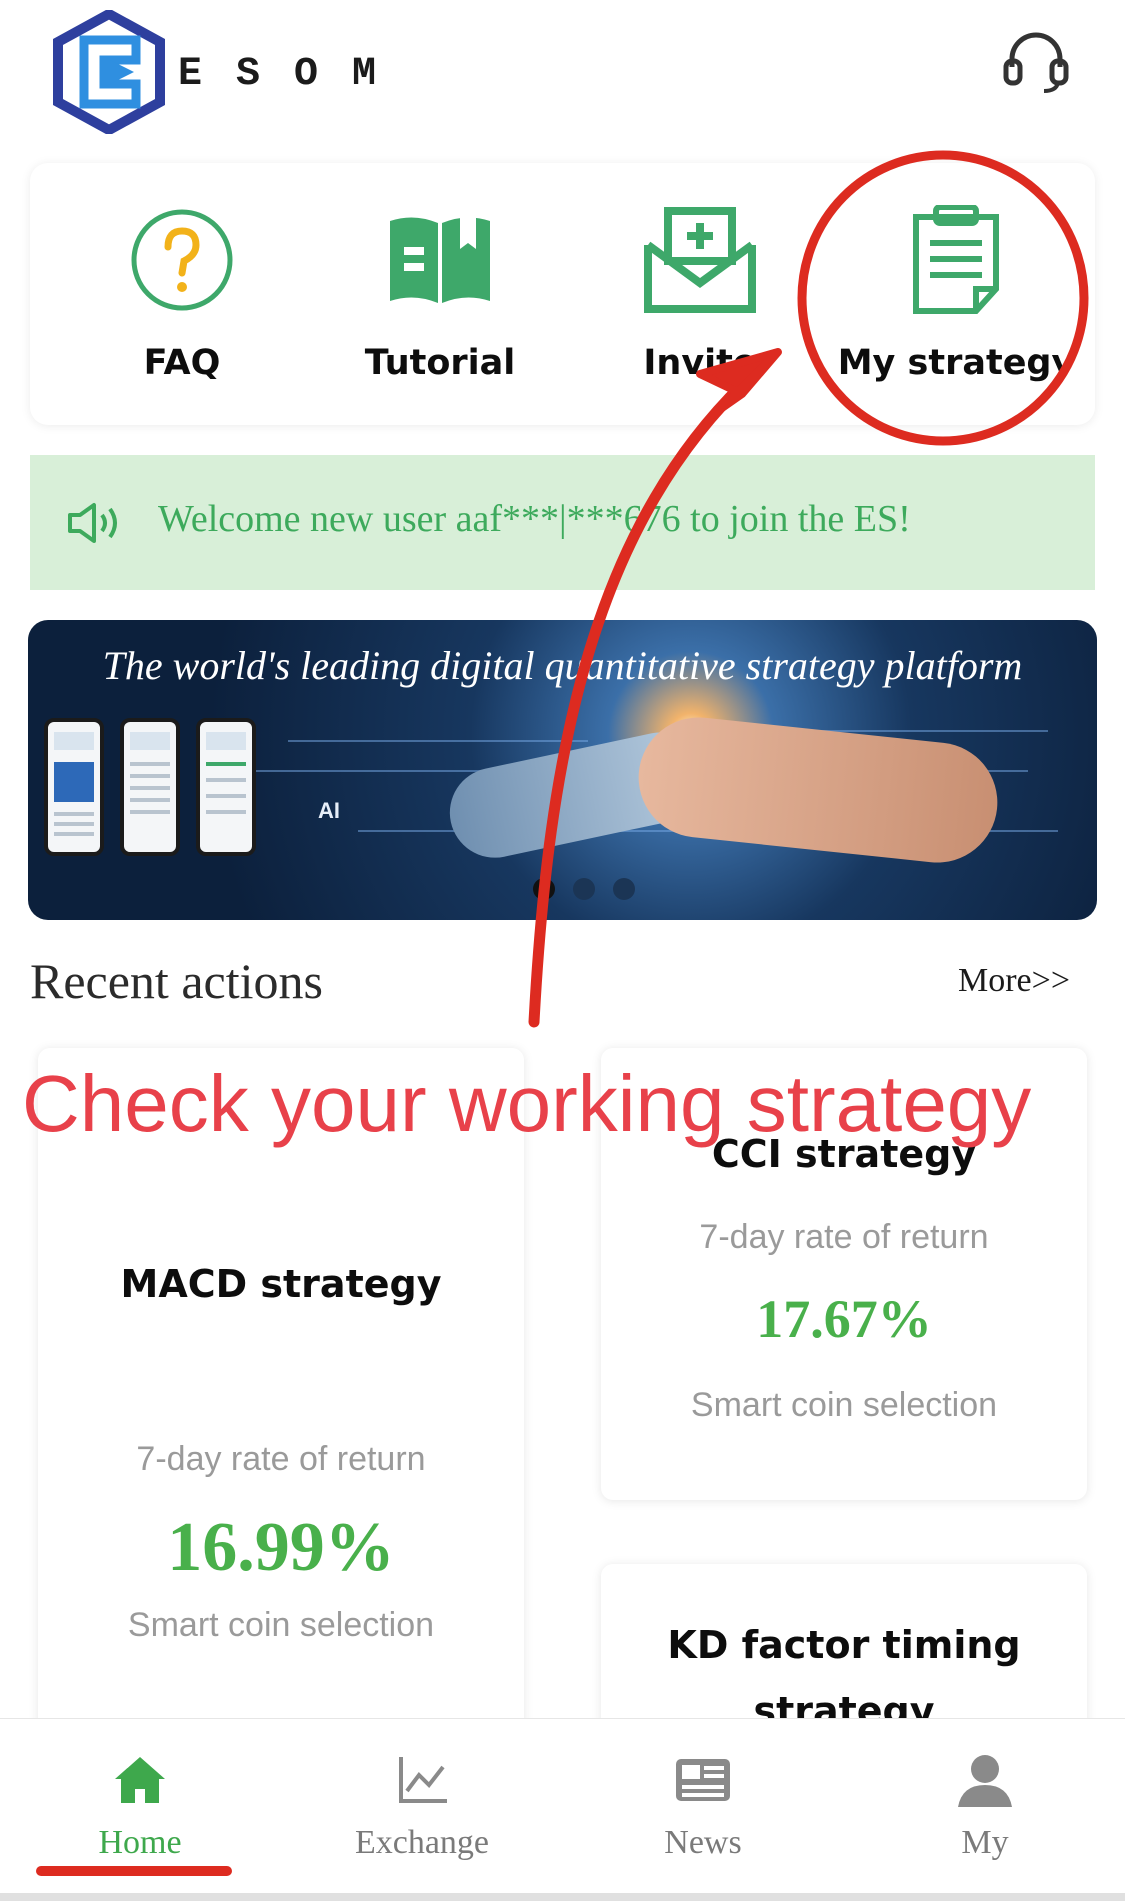 This screenshot has height=1901, width=1125. What do you see at coordinates (134, 1871) in the screenshot?
I see `annotation-underline` at bounding box center [134, 1871].